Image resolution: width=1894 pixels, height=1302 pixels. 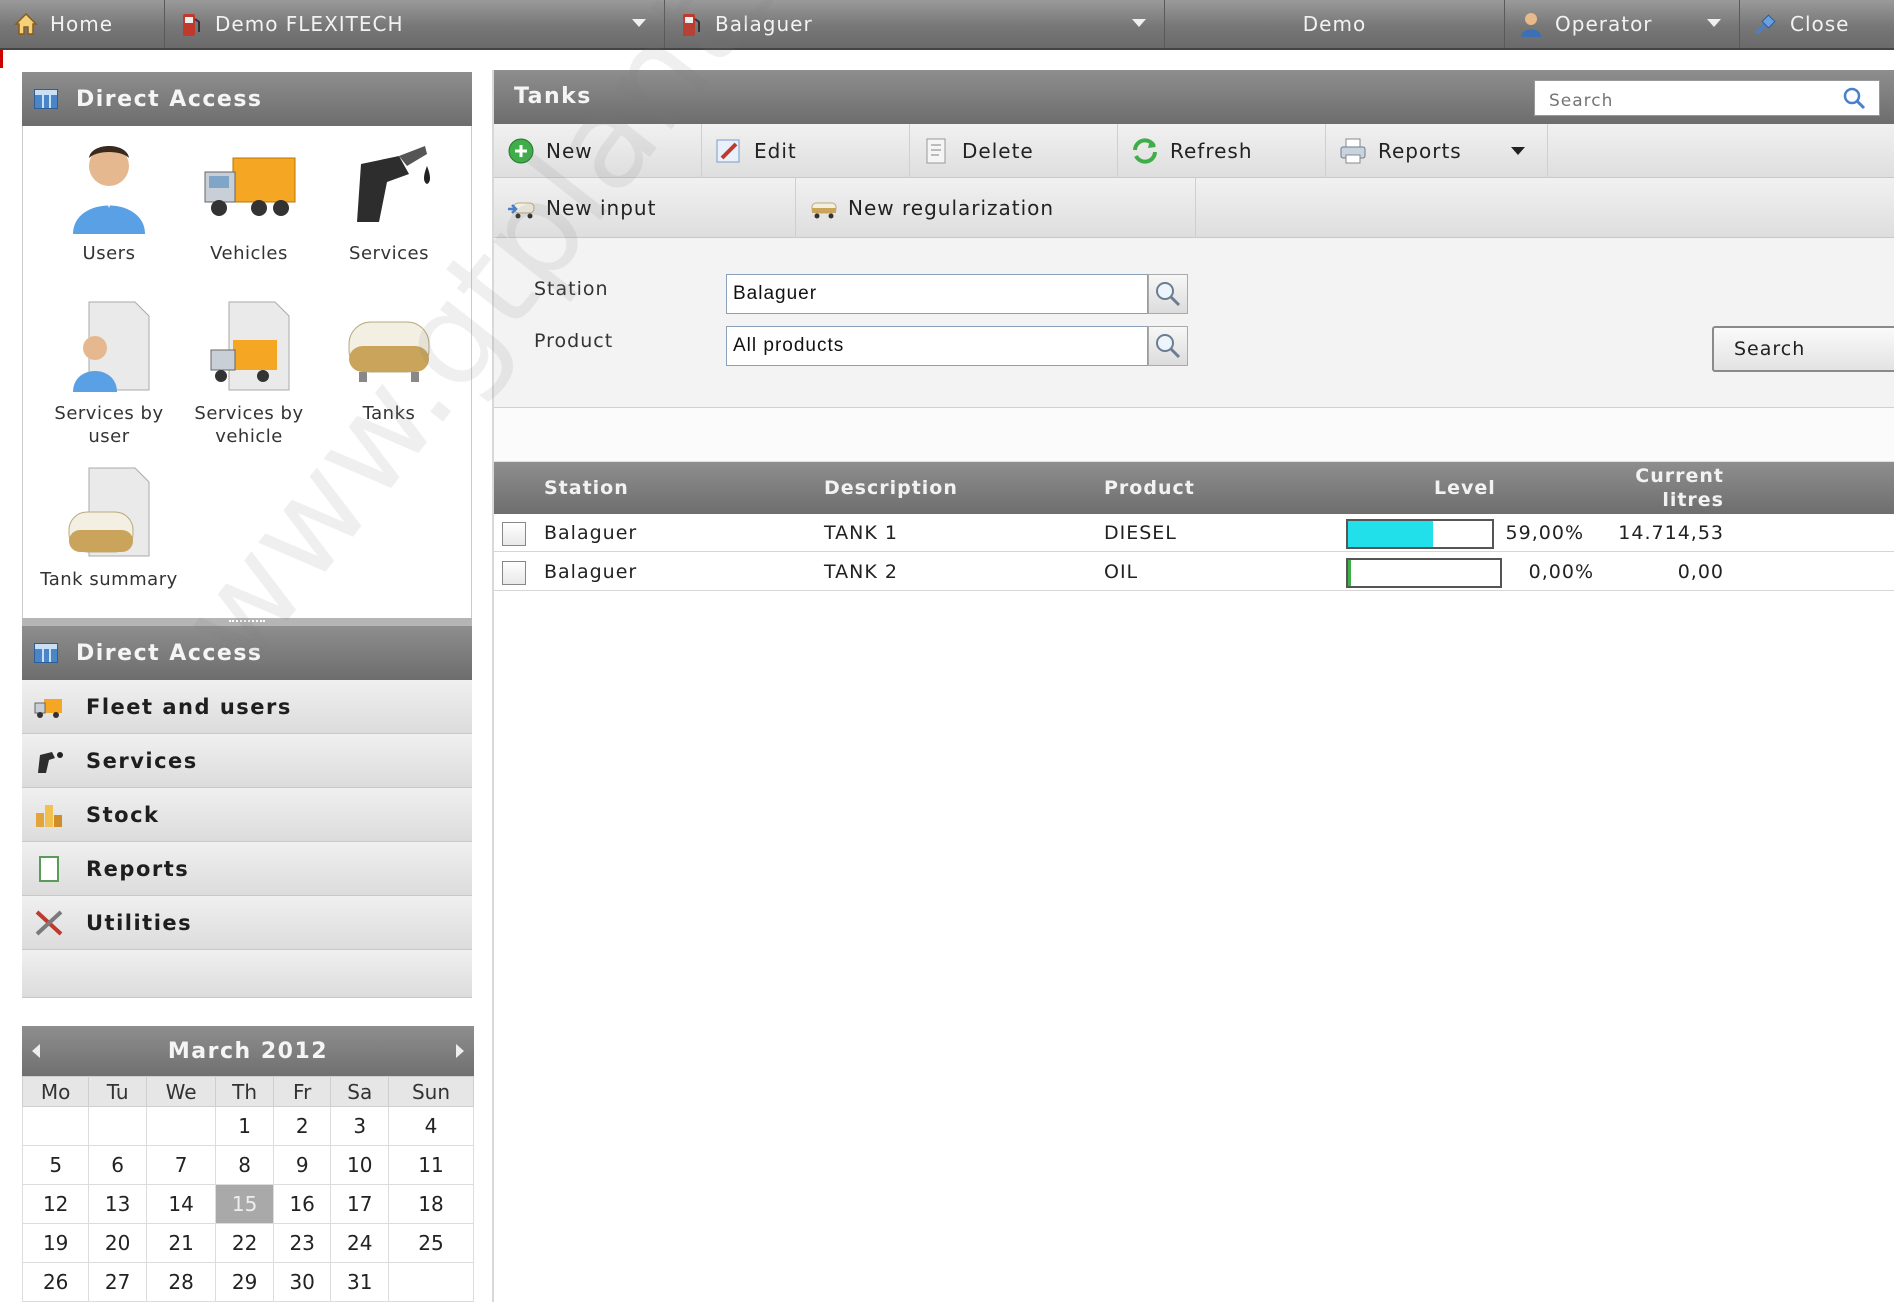 I want to click on calendar-day: 25, so click(x=431, y=1243).